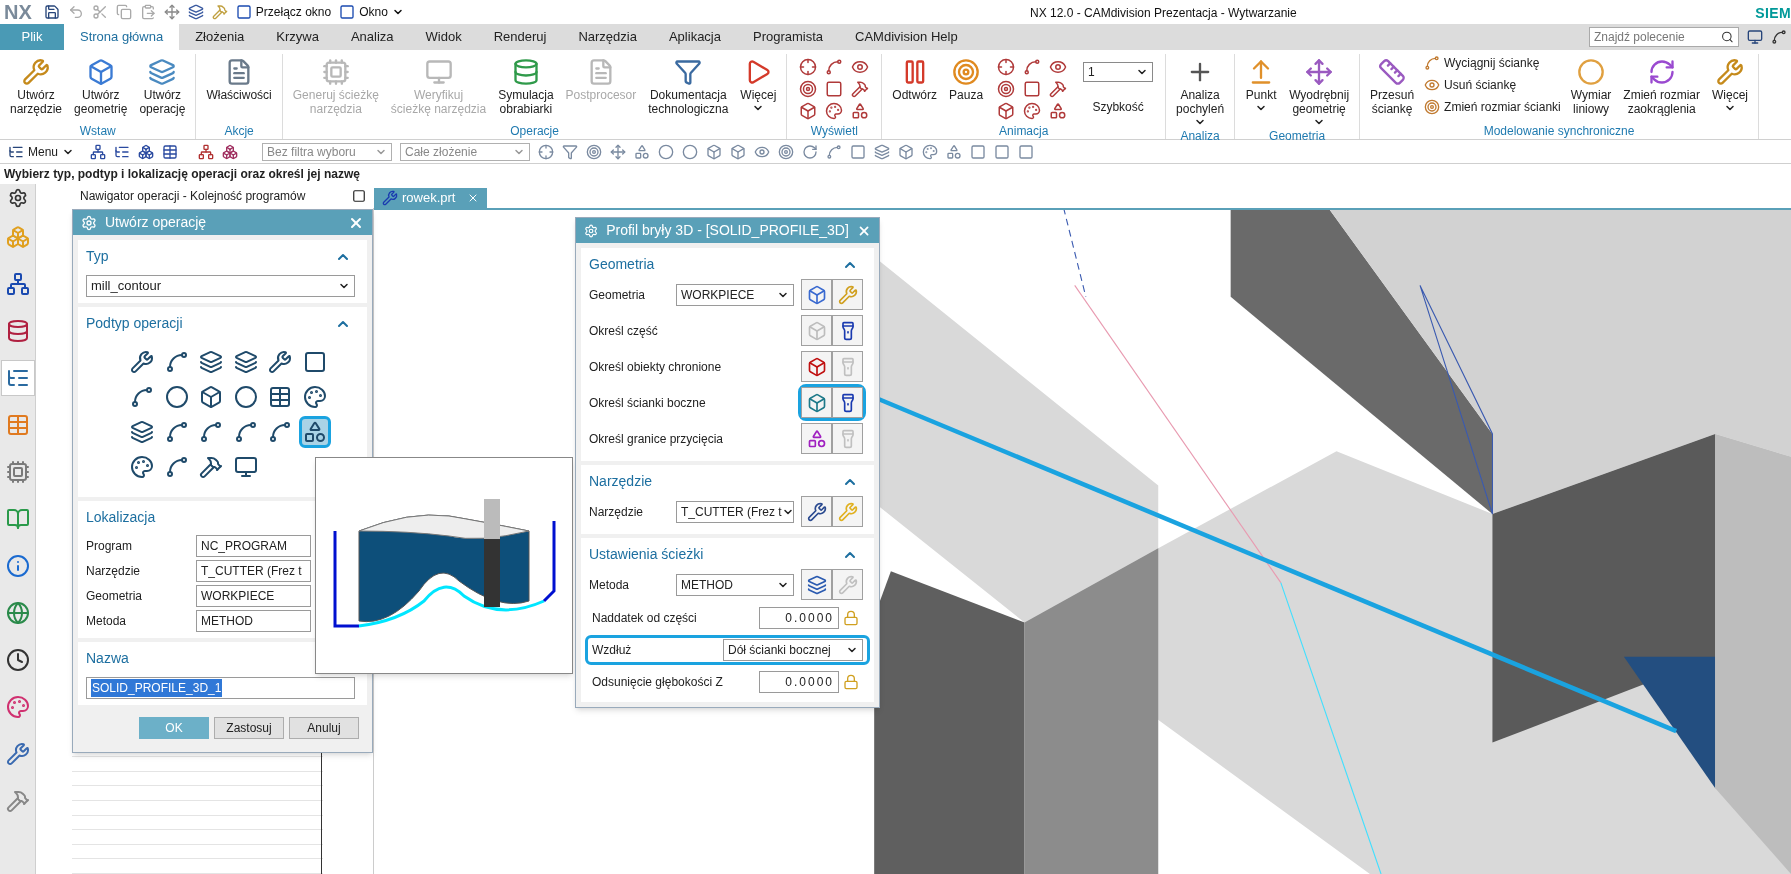  What do you see at coordinates (793, 650) in the screenshot?
I see `option-select: Dół ścianki bocznej` at bounding box center [793, 650].